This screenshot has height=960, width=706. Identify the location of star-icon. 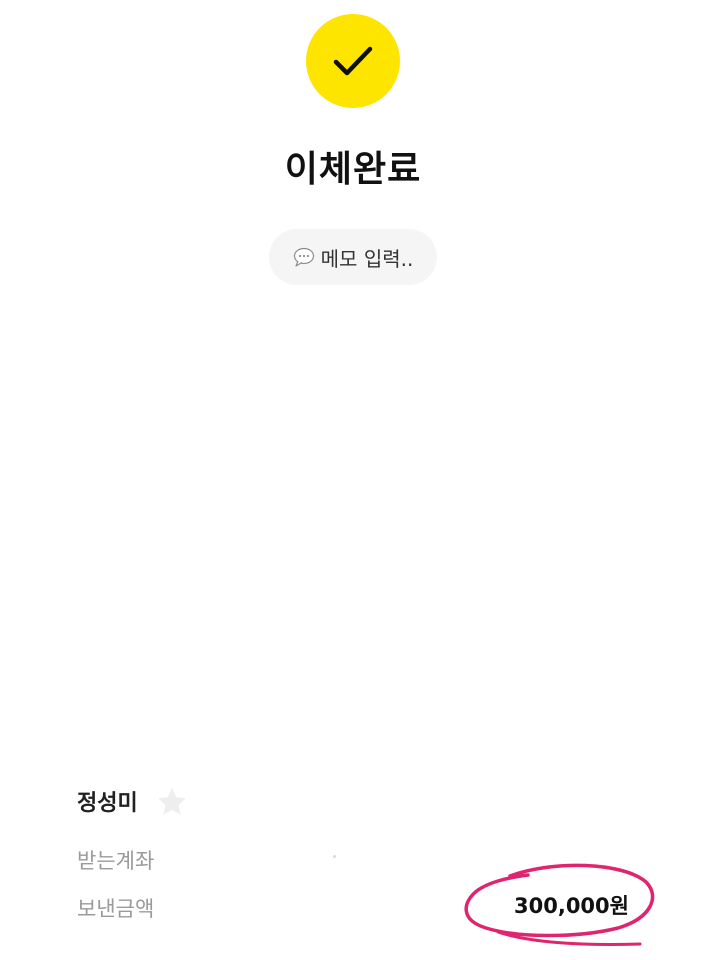
(172, 802).